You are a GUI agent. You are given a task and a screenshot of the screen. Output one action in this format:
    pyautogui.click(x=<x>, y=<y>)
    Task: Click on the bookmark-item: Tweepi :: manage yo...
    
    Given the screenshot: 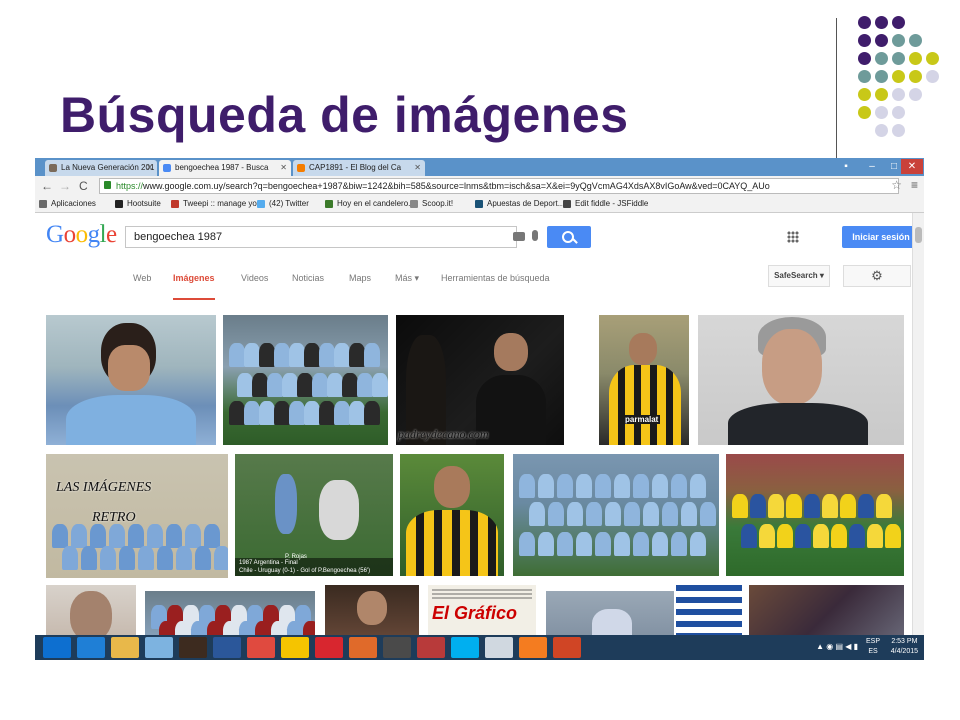 What is the action you would take?
    pyautogui.click(x=217, y=204)
    